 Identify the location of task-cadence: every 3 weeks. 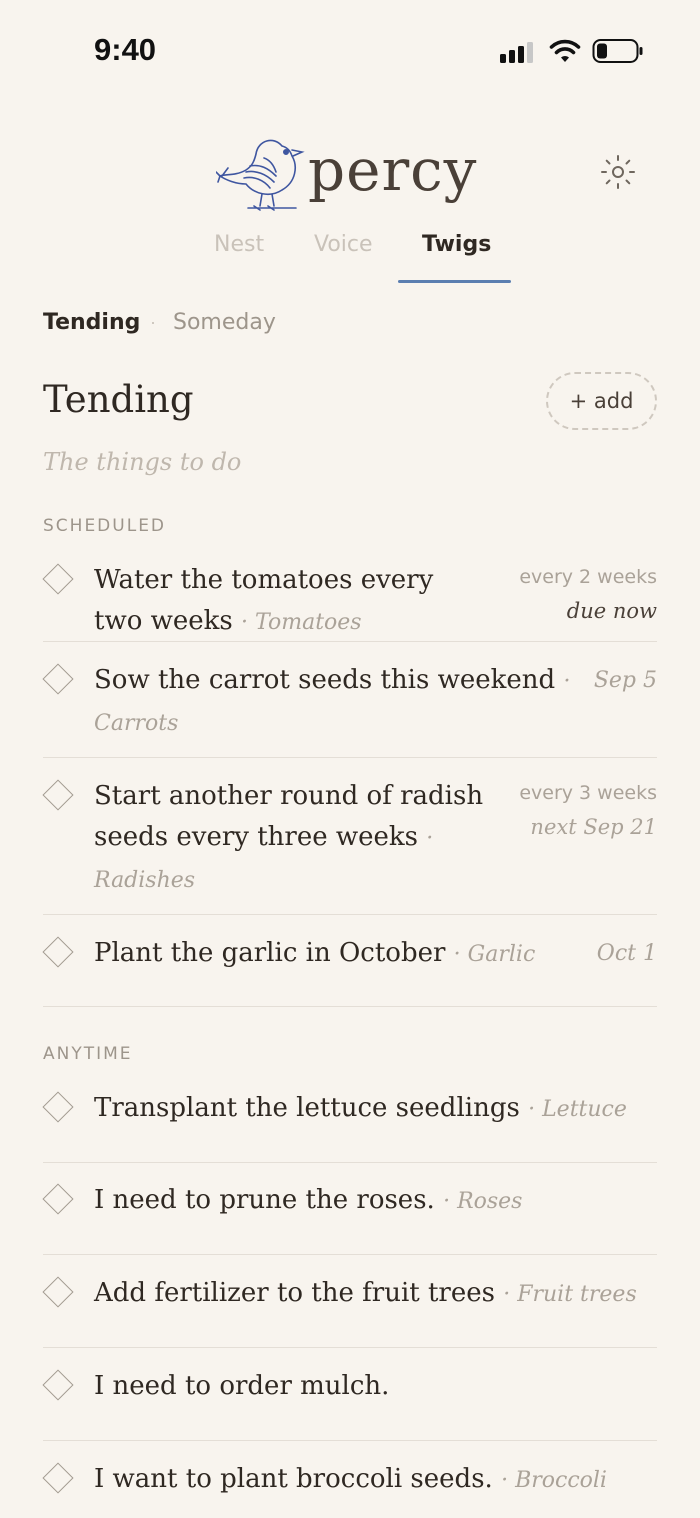
(588, 793).